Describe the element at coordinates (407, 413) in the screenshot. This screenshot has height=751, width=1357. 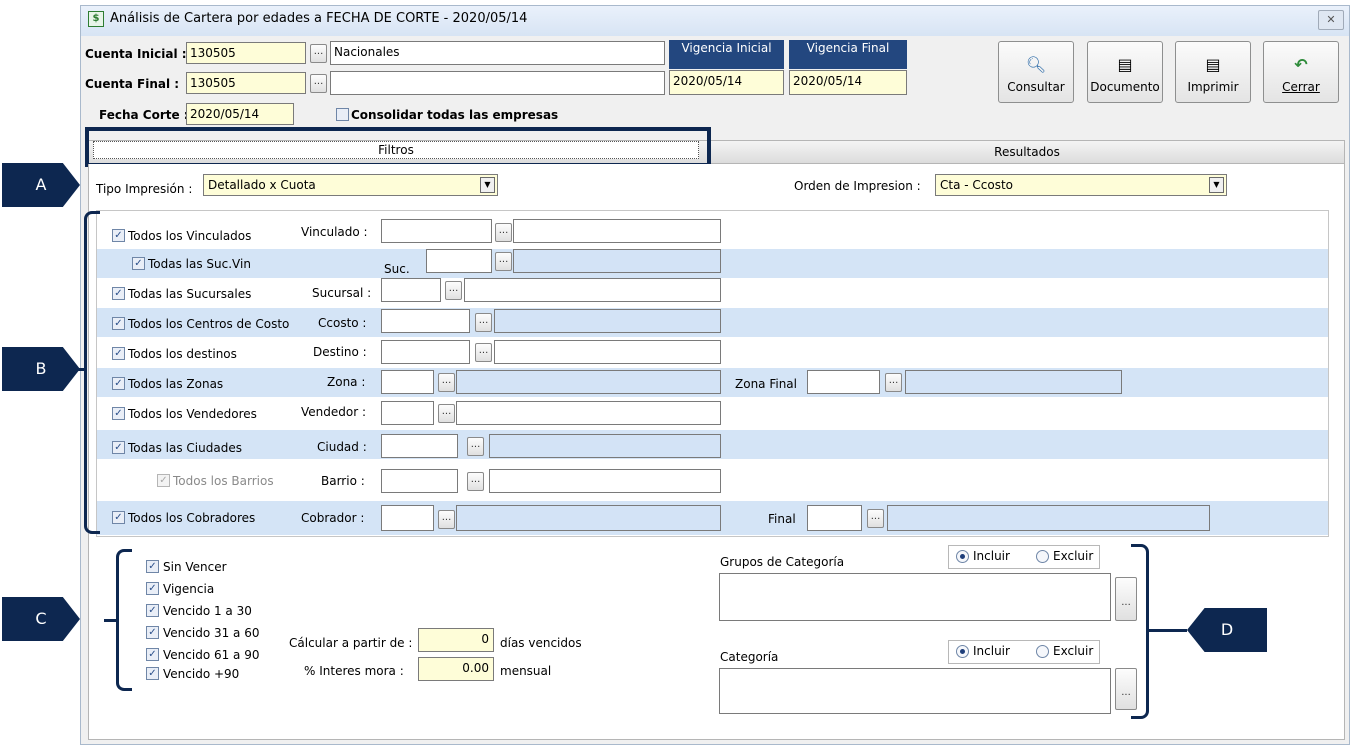
I see `vendedor-code-input` at that location.